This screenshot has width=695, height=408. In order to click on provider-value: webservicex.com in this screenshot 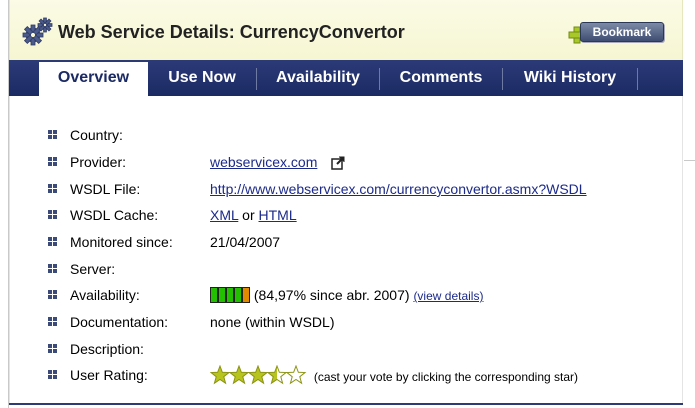, I will do `click(277, 162)`.